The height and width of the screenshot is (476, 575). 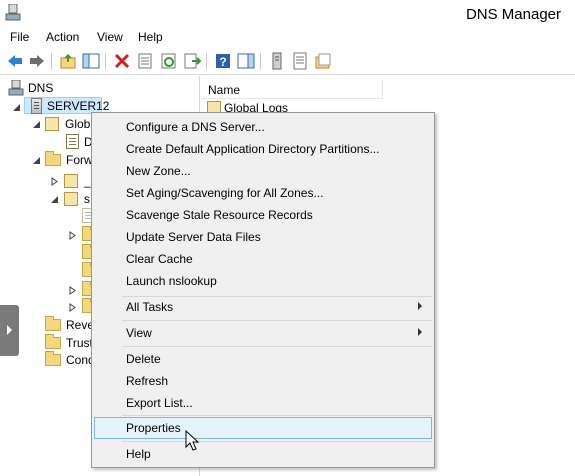 I want to click on menu-item-properties: Properties, so click(x=263, y=428).